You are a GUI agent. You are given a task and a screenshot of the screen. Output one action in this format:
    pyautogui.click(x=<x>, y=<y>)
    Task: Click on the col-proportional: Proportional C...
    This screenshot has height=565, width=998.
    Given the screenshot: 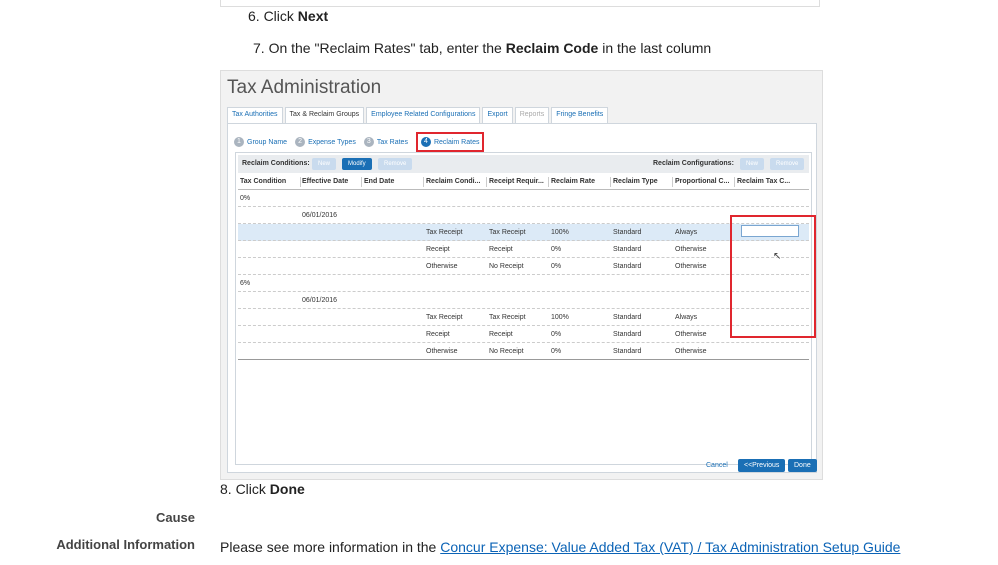 What is the action you would take?
    pyautogui.click(x=702, y=181)
    